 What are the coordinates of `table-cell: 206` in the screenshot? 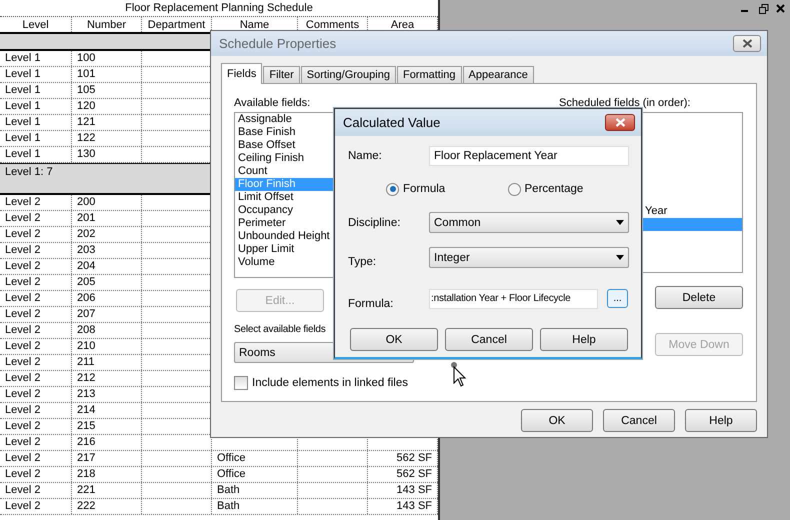 It's located at (107, 298).